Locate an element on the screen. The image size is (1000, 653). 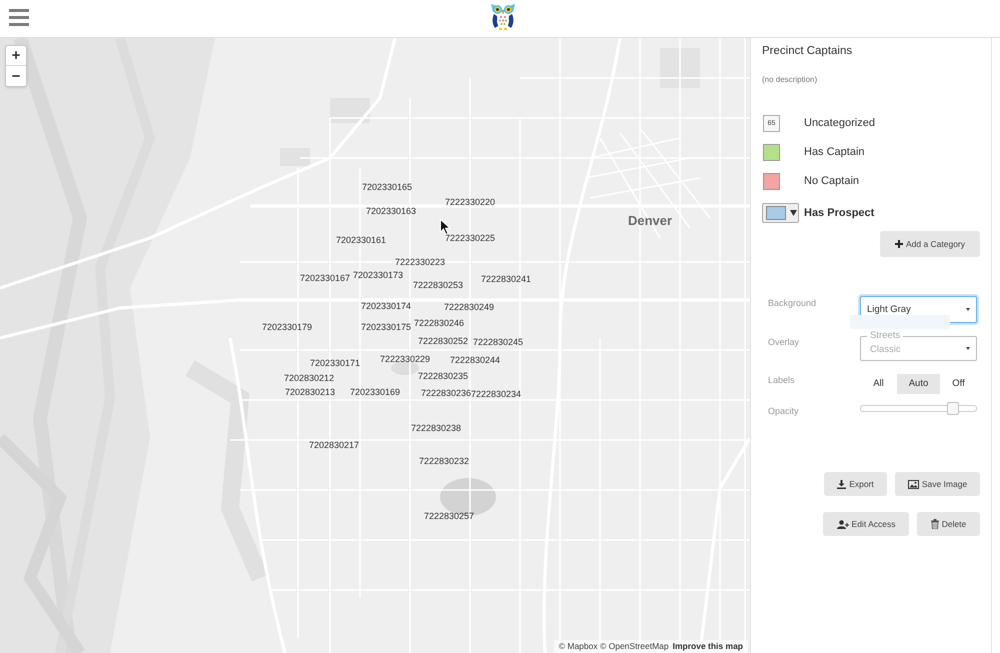
label-mode-option: Off is located at coordinates (958, 384).